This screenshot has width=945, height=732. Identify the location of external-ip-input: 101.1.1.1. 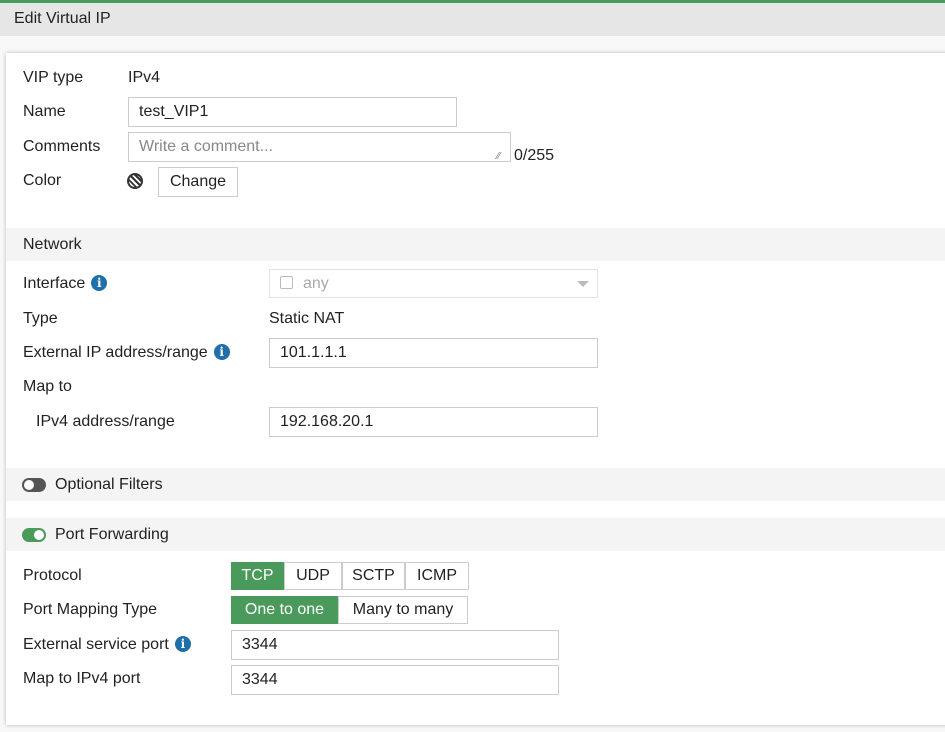
(433, 353).